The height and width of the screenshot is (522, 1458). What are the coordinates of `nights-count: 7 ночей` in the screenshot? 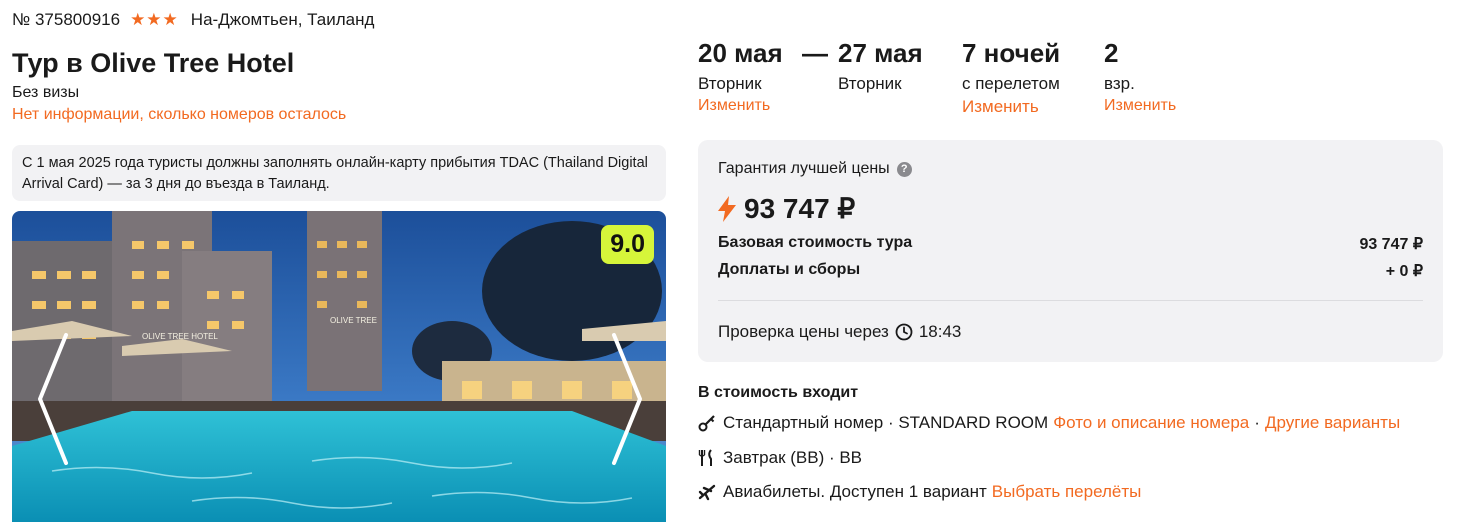 It's located at (1011, 53).